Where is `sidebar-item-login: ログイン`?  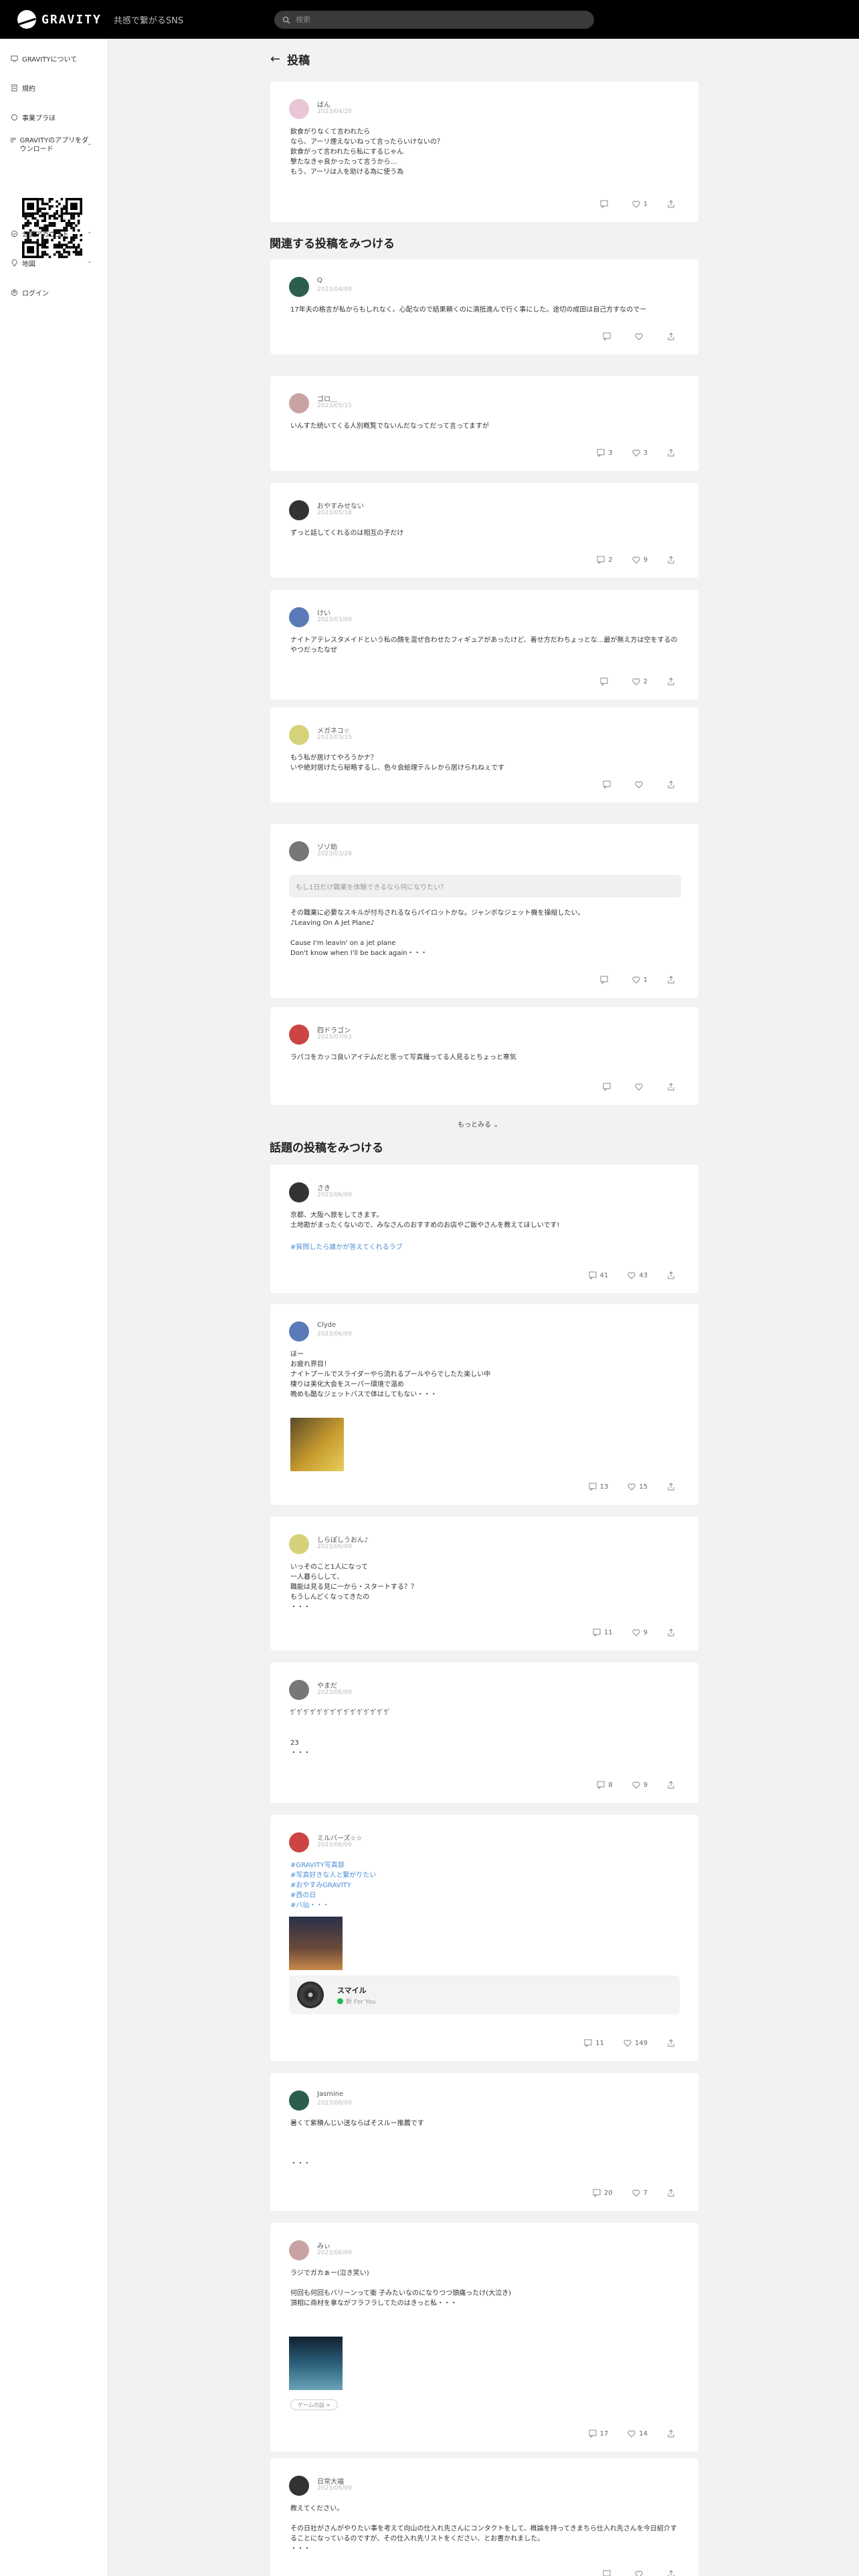
sidebar-item-login: ログイン is located at coordinates (30, 293).